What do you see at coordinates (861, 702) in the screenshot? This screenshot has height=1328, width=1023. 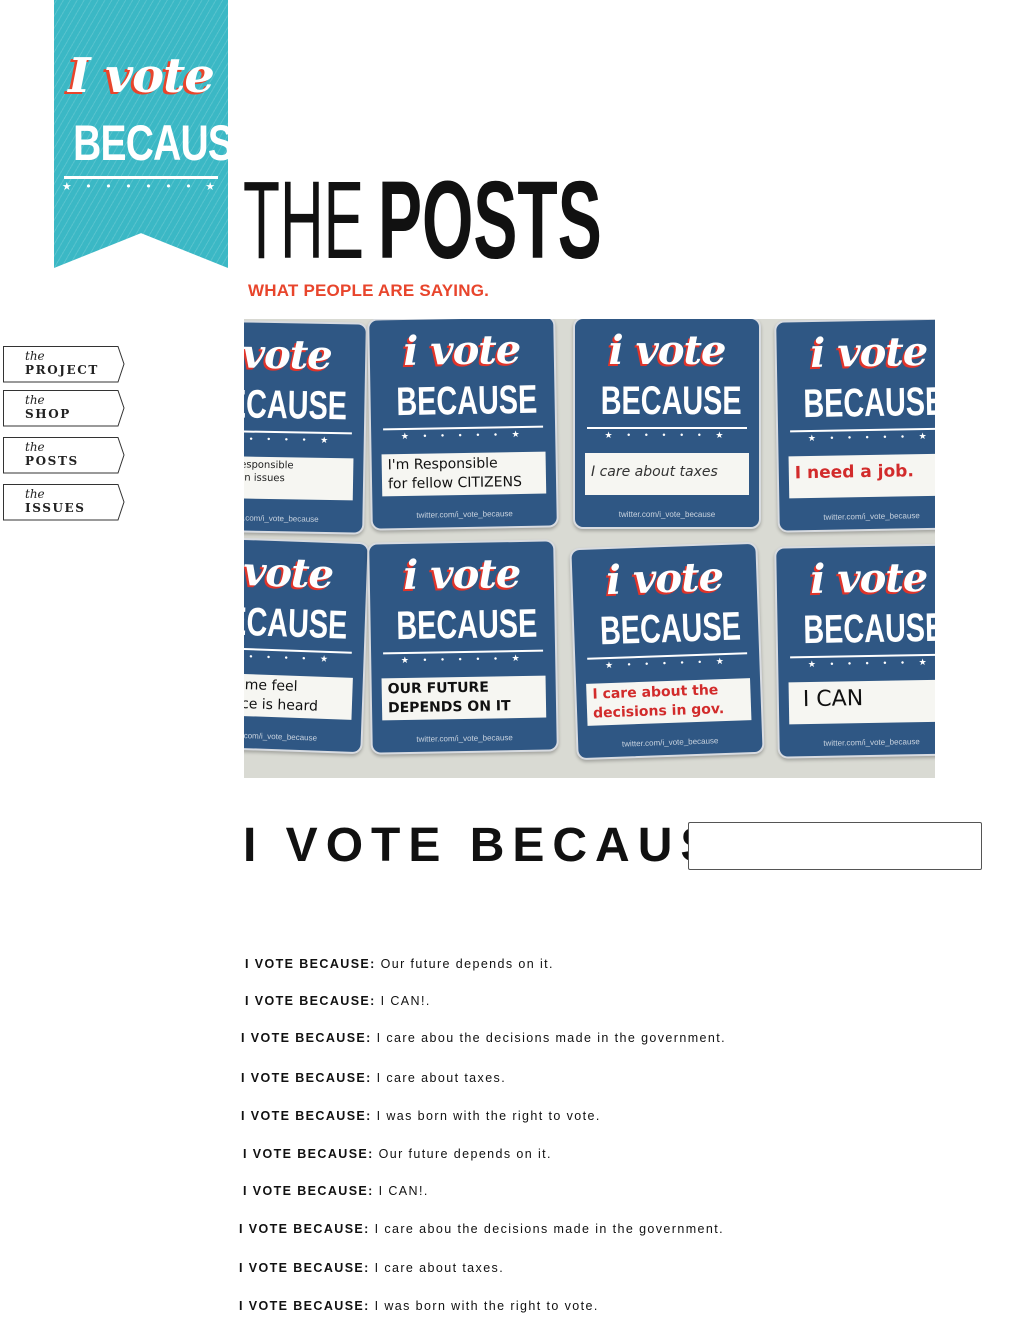 I see `sticker-handwriting: I CAN` at bounding box center [861, 702].